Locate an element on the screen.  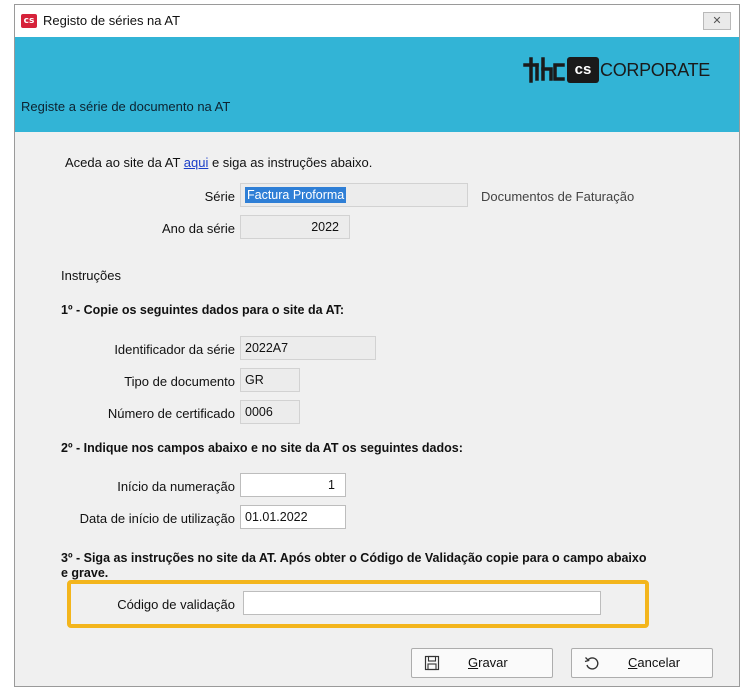
gravar-label: Gravar is located at coordinates (488, 662).